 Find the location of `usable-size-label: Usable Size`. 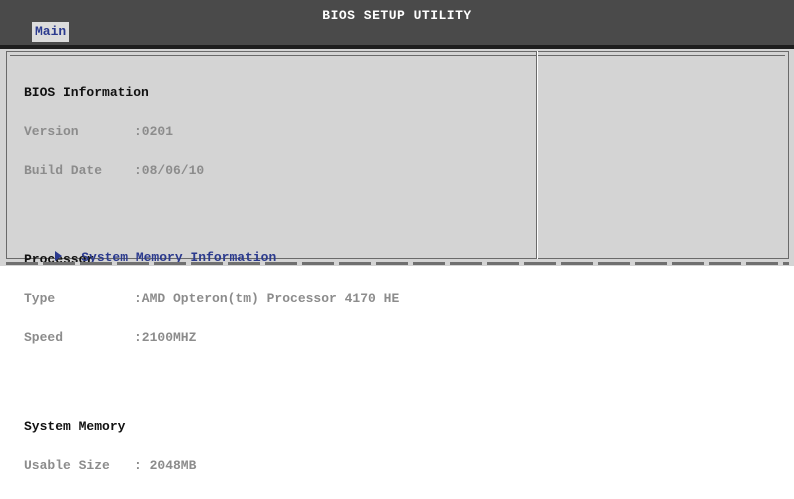

usable-size-label: Usable Size is located at coordinates (67, 465).